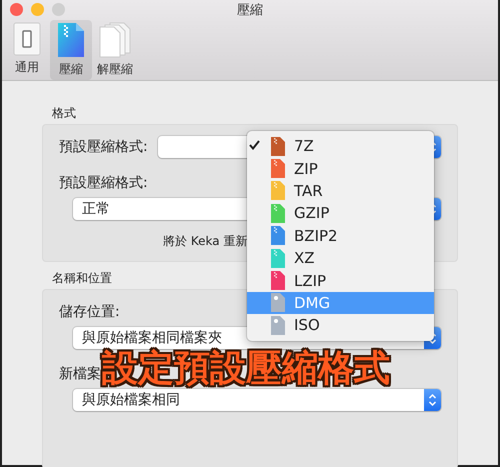  I want to click on section-title: 格式, so click(64, 113).